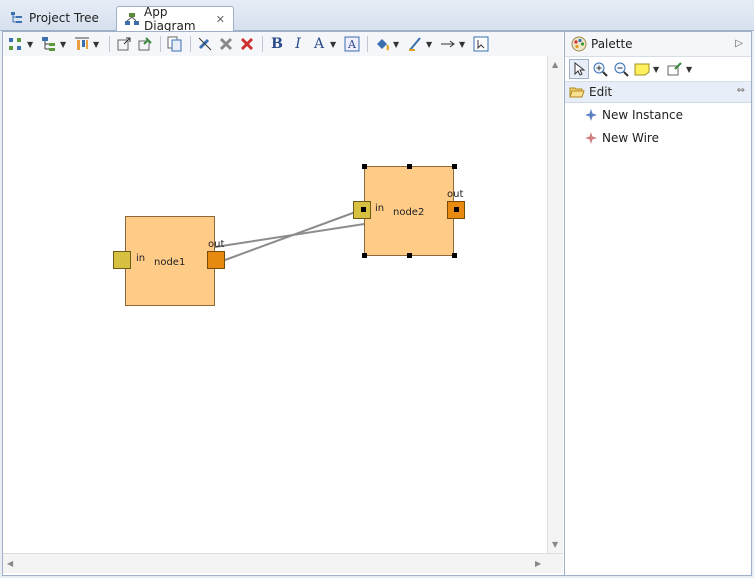 The image size is (754, 578). What do you see at coordinates (612, 44) in the screenshot?
I see `palette-title: Palette` at bounding box center [612, 44].